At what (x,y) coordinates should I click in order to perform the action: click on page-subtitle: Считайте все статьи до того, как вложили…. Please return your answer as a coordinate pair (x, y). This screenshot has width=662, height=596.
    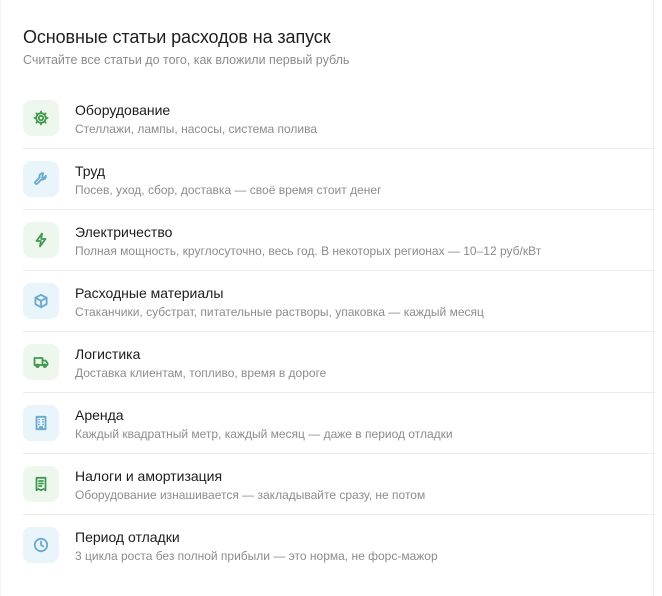
    Looking at the image, I should click on (186, 60).